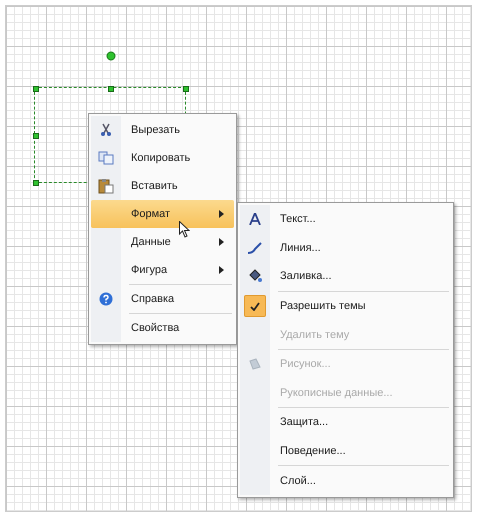 The image size is (479, 520). What do you see at coordinates (106, 158) in the screenshot?
I see `copy-icon` at bounding box center [106, 158].